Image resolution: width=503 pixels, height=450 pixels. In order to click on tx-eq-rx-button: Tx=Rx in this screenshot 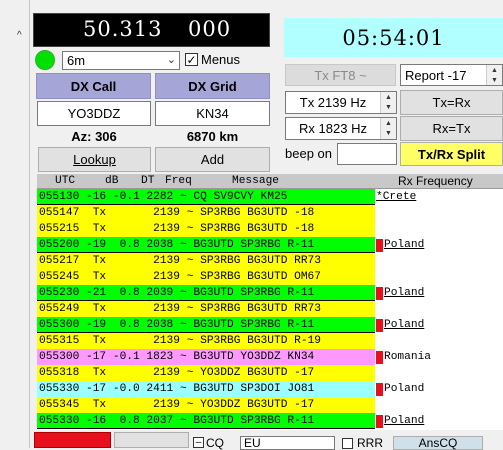, I will do `click(451, 102)`.